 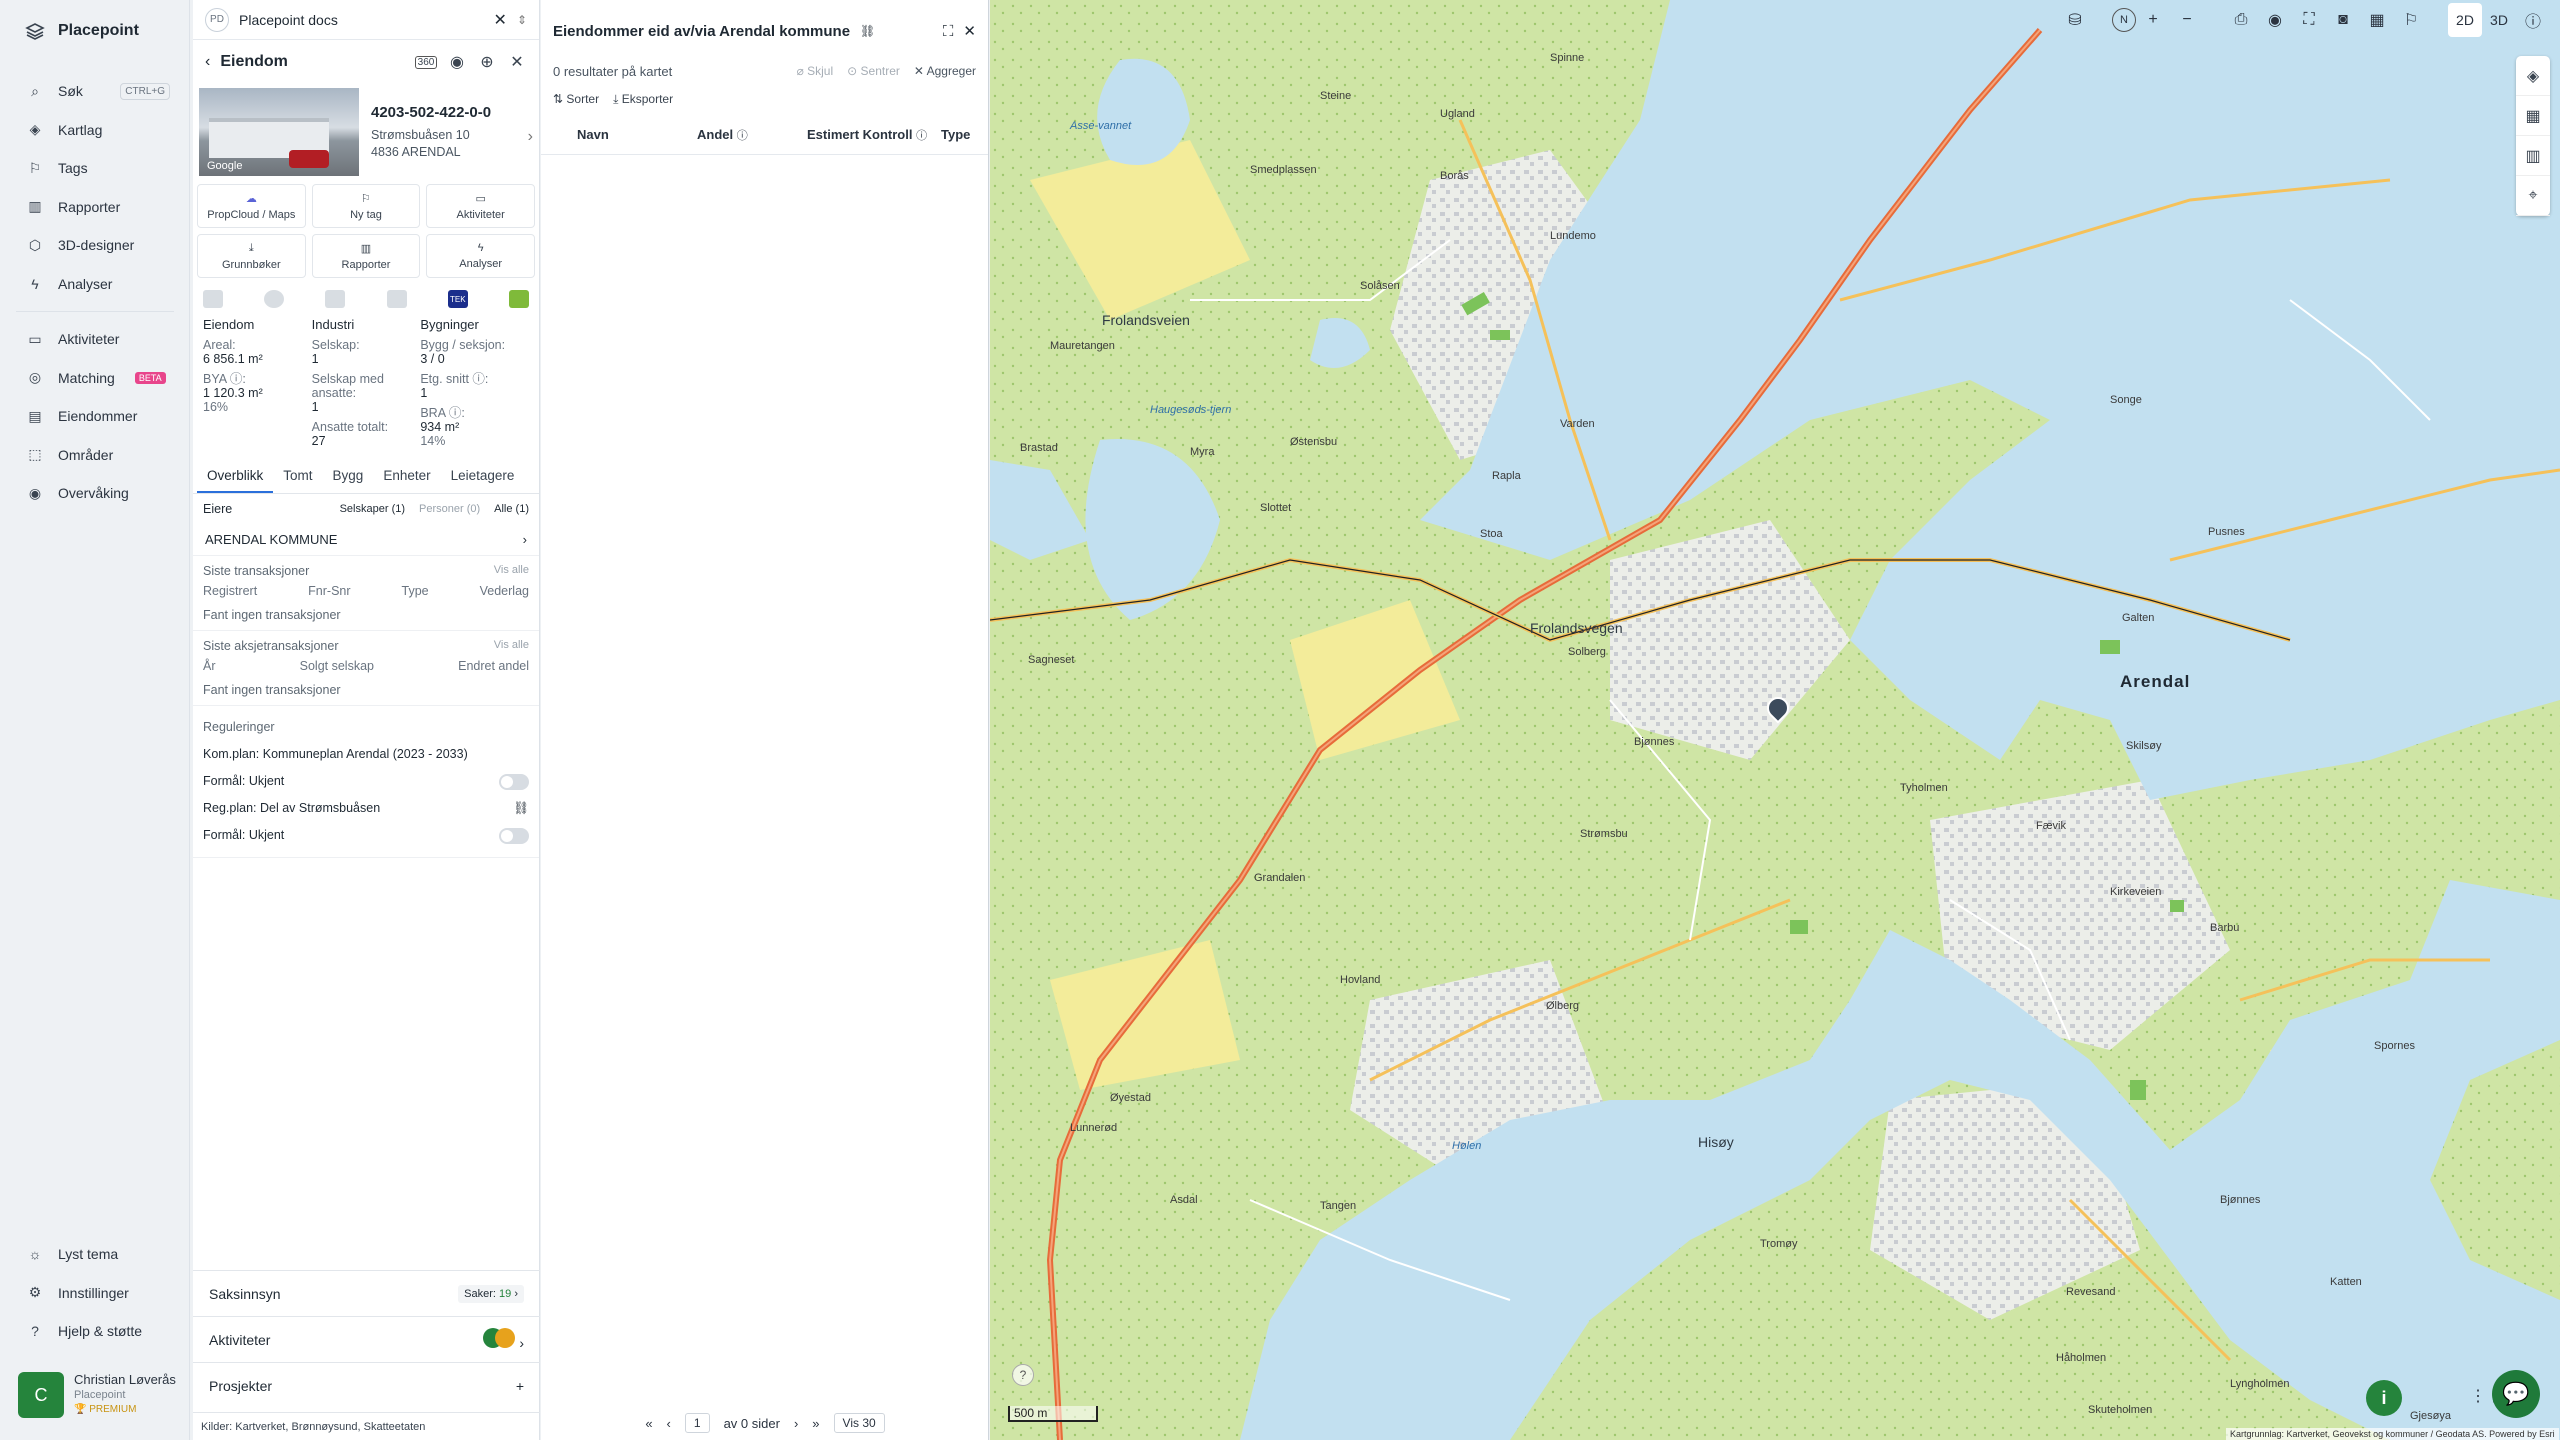 What do you see at coordinates (2411, 20) in the screenshot?
I see `bookmark-icon: ⚐` at bounding box center [2411, 20].